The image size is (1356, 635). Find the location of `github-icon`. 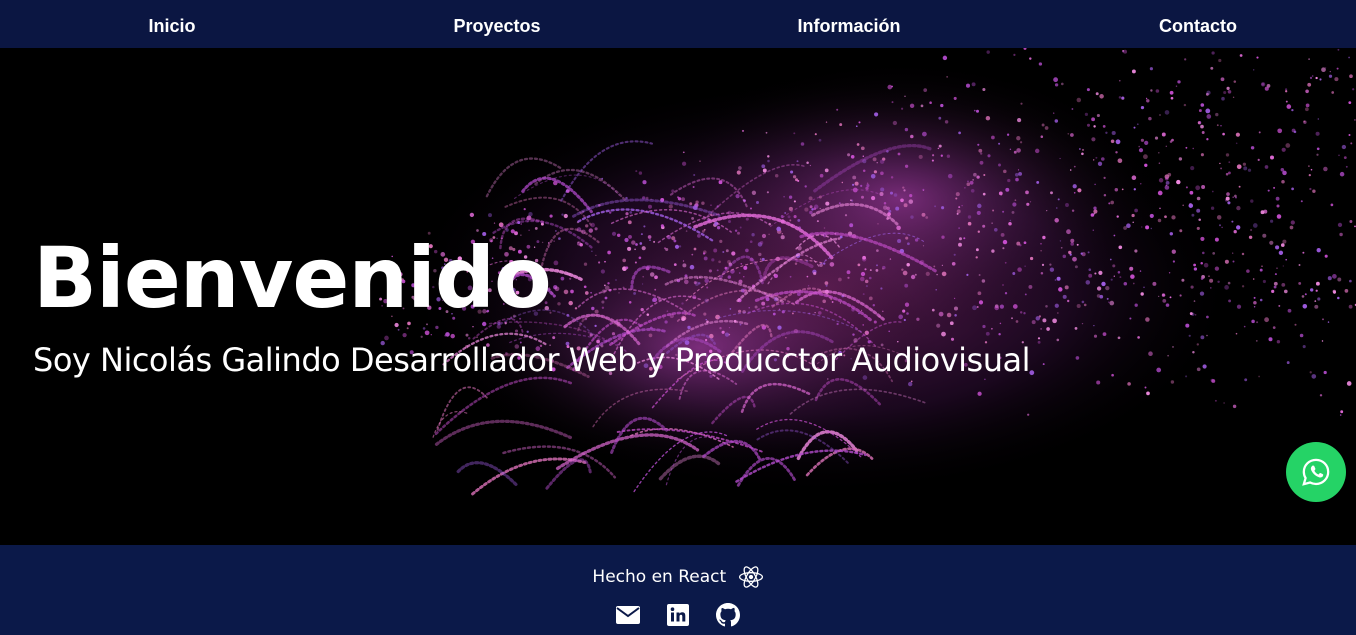

github-icon is located at coordinates (728, 615).